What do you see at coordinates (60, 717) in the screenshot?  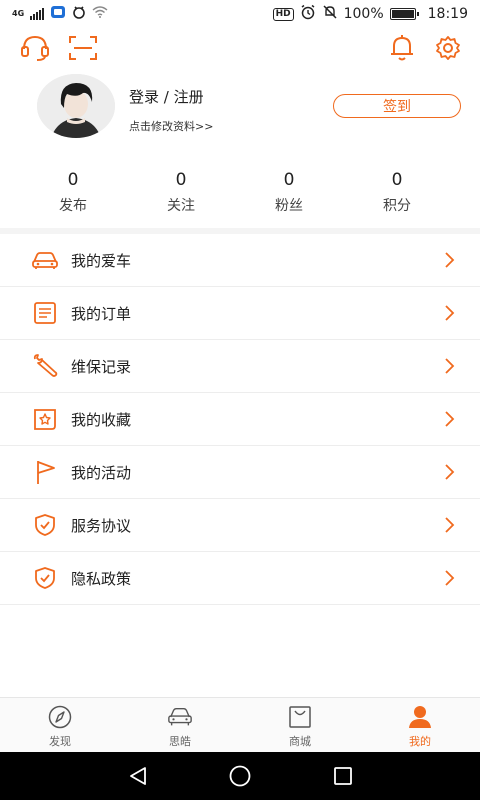 I see `compass-icon` at bounding box center [60, 717].